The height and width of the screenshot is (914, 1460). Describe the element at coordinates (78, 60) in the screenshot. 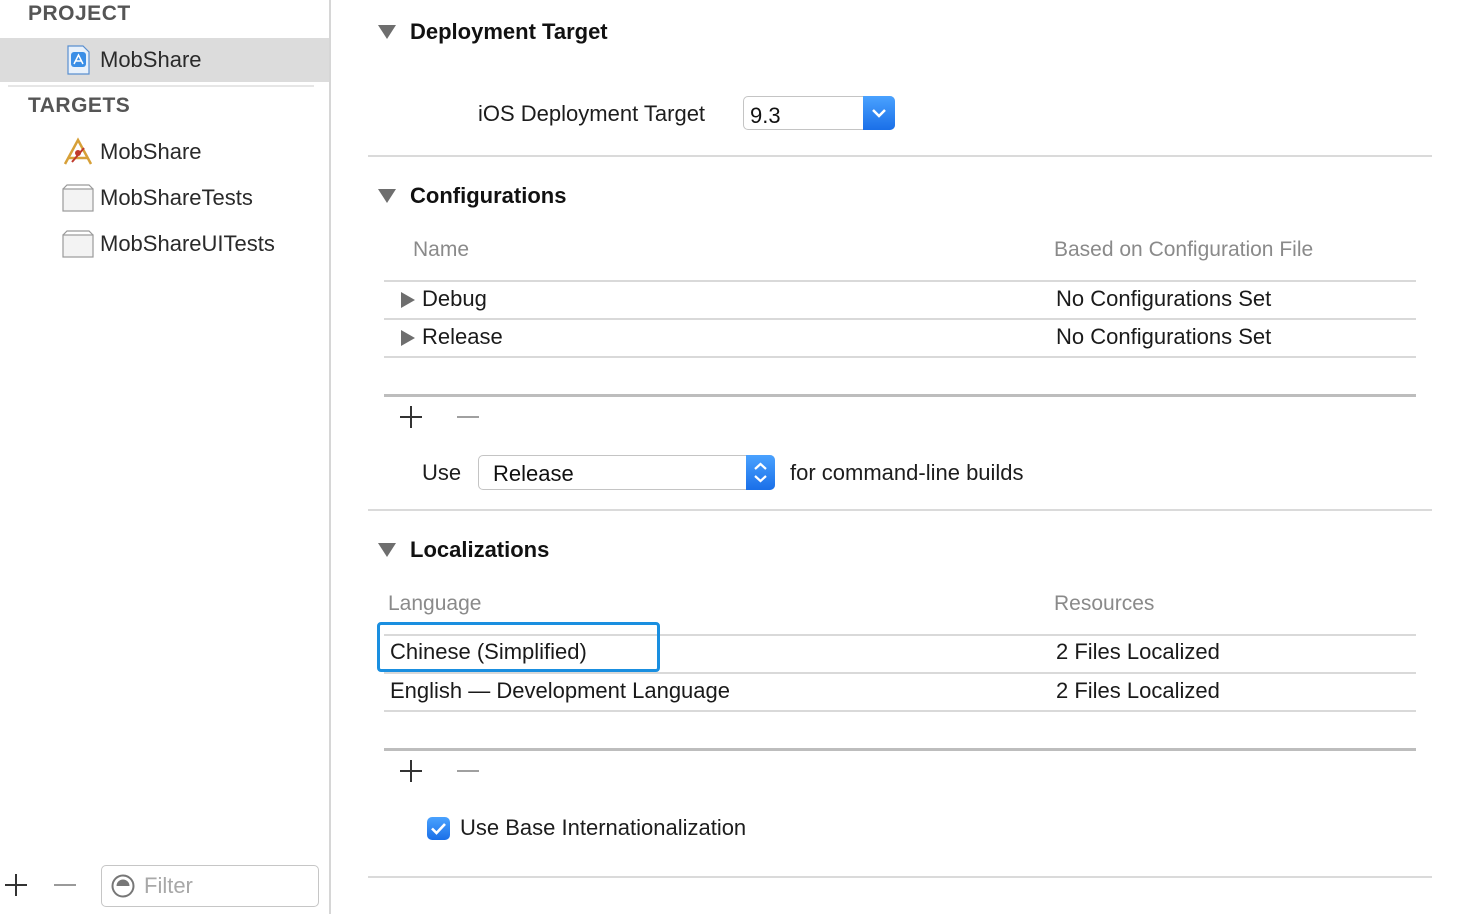

I see `app-project-icon` at that location.